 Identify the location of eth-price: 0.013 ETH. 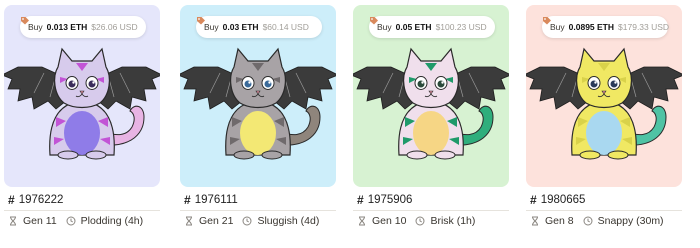
(67, 27).